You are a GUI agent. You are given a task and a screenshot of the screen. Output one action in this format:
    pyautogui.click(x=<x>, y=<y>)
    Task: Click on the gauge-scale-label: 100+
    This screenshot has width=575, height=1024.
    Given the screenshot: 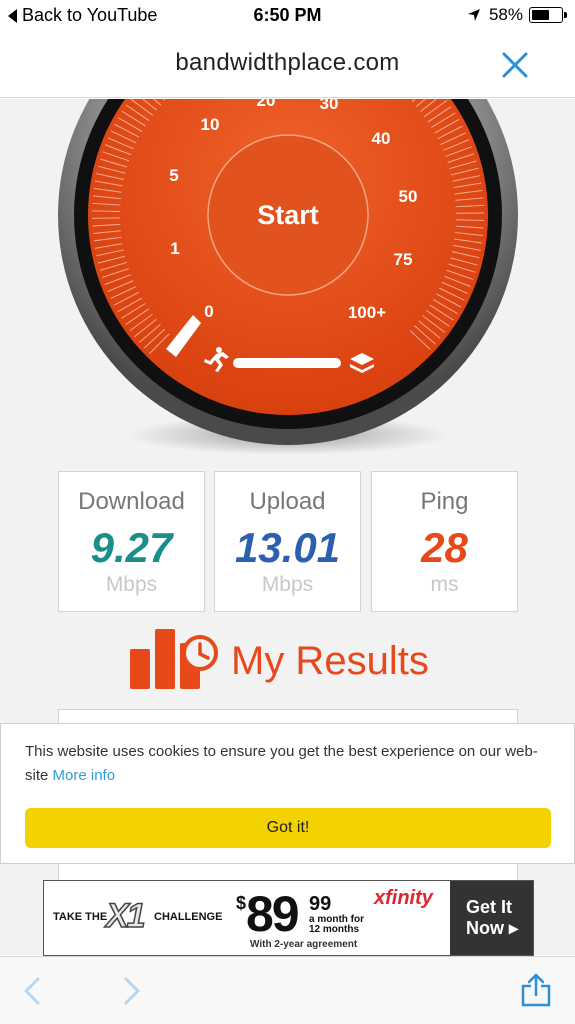 What is the action you would take?
    pyautogui.click(x=367, y=312)
    